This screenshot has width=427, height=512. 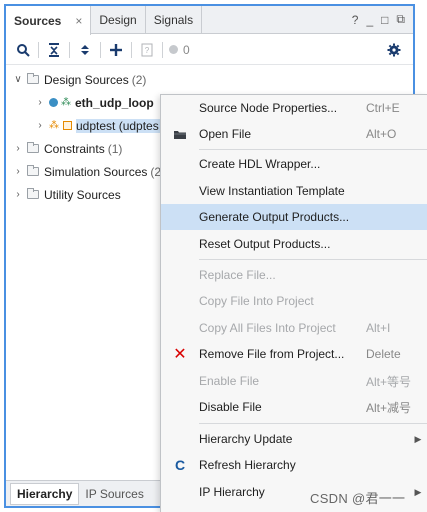 What do you see at coordinates (246, 439) in the screenshot?
I see `menu-item-label: Hierarchy Update` at bounding box center [246, 439].